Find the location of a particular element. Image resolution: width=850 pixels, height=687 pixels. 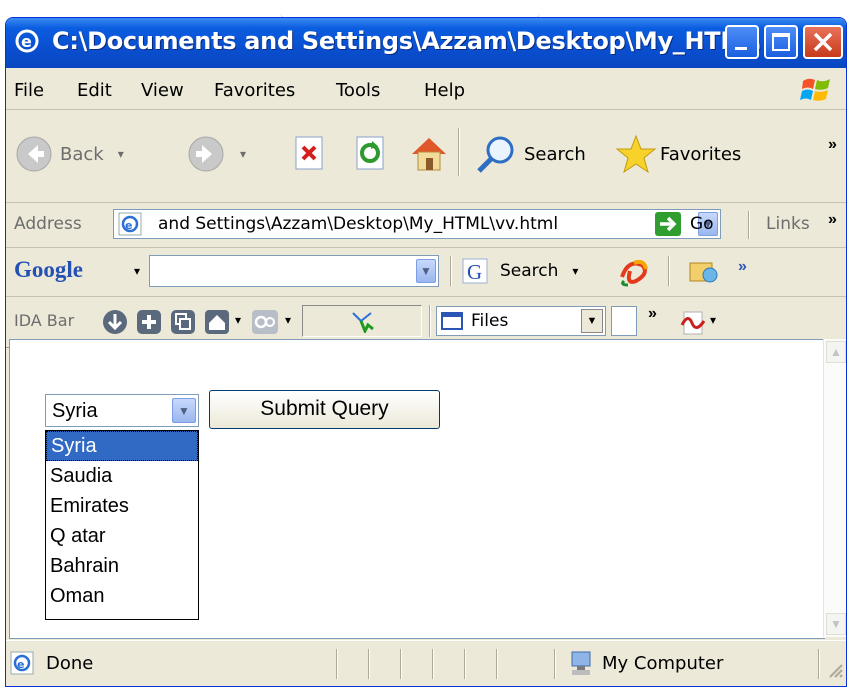

download-icon is located at coordinates (115, 322).